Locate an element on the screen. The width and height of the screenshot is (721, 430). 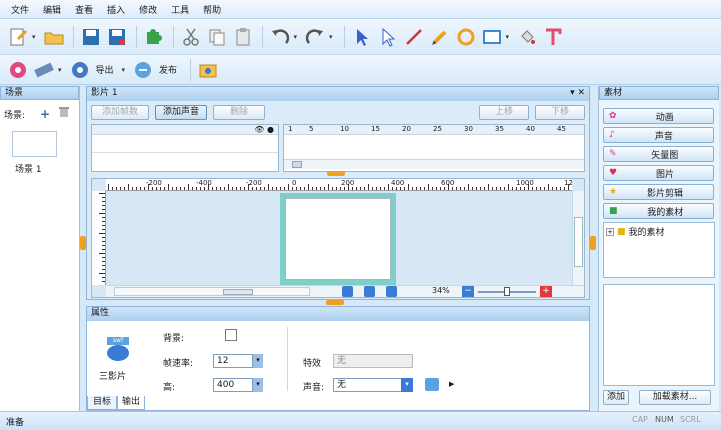
undo-dropdown-icon: ▾ is located at coordinates (296, 37).